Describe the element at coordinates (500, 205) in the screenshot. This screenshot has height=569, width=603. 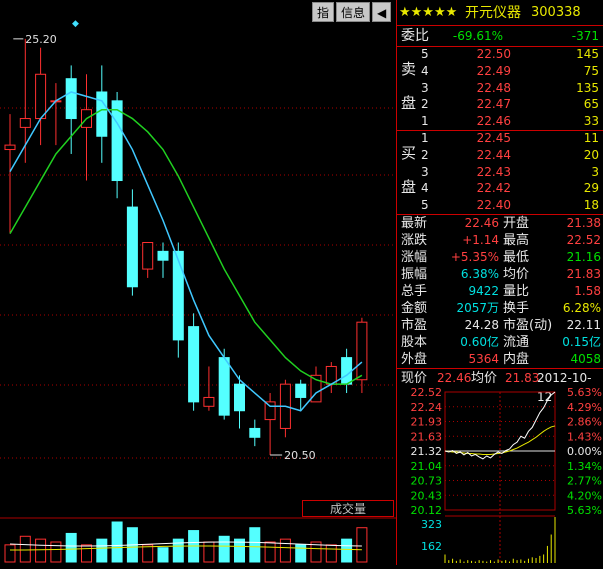
I see `buy-level-row: 5 22.40 18` at that location.